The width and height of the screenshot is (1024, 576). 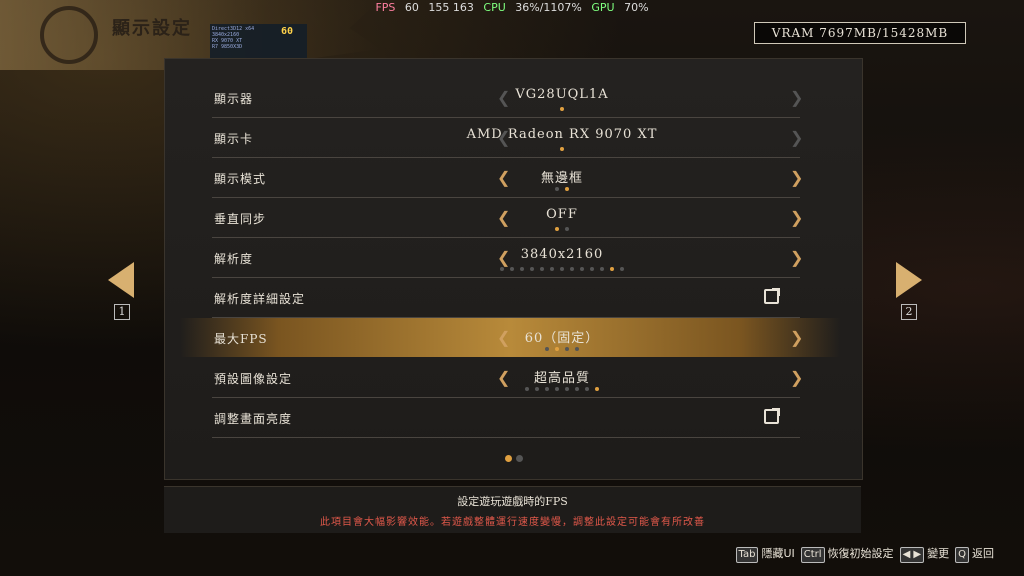 What do you see at coordinates (938, 553) in the screenshot?
I see `hint-label: 變更` at bounding box center [938, 553].